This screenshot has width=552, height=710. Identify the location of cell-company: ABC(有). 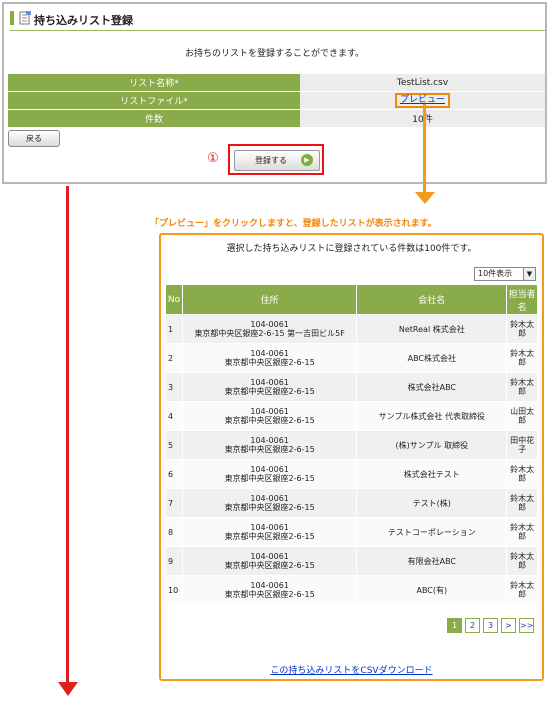
(432, 590).